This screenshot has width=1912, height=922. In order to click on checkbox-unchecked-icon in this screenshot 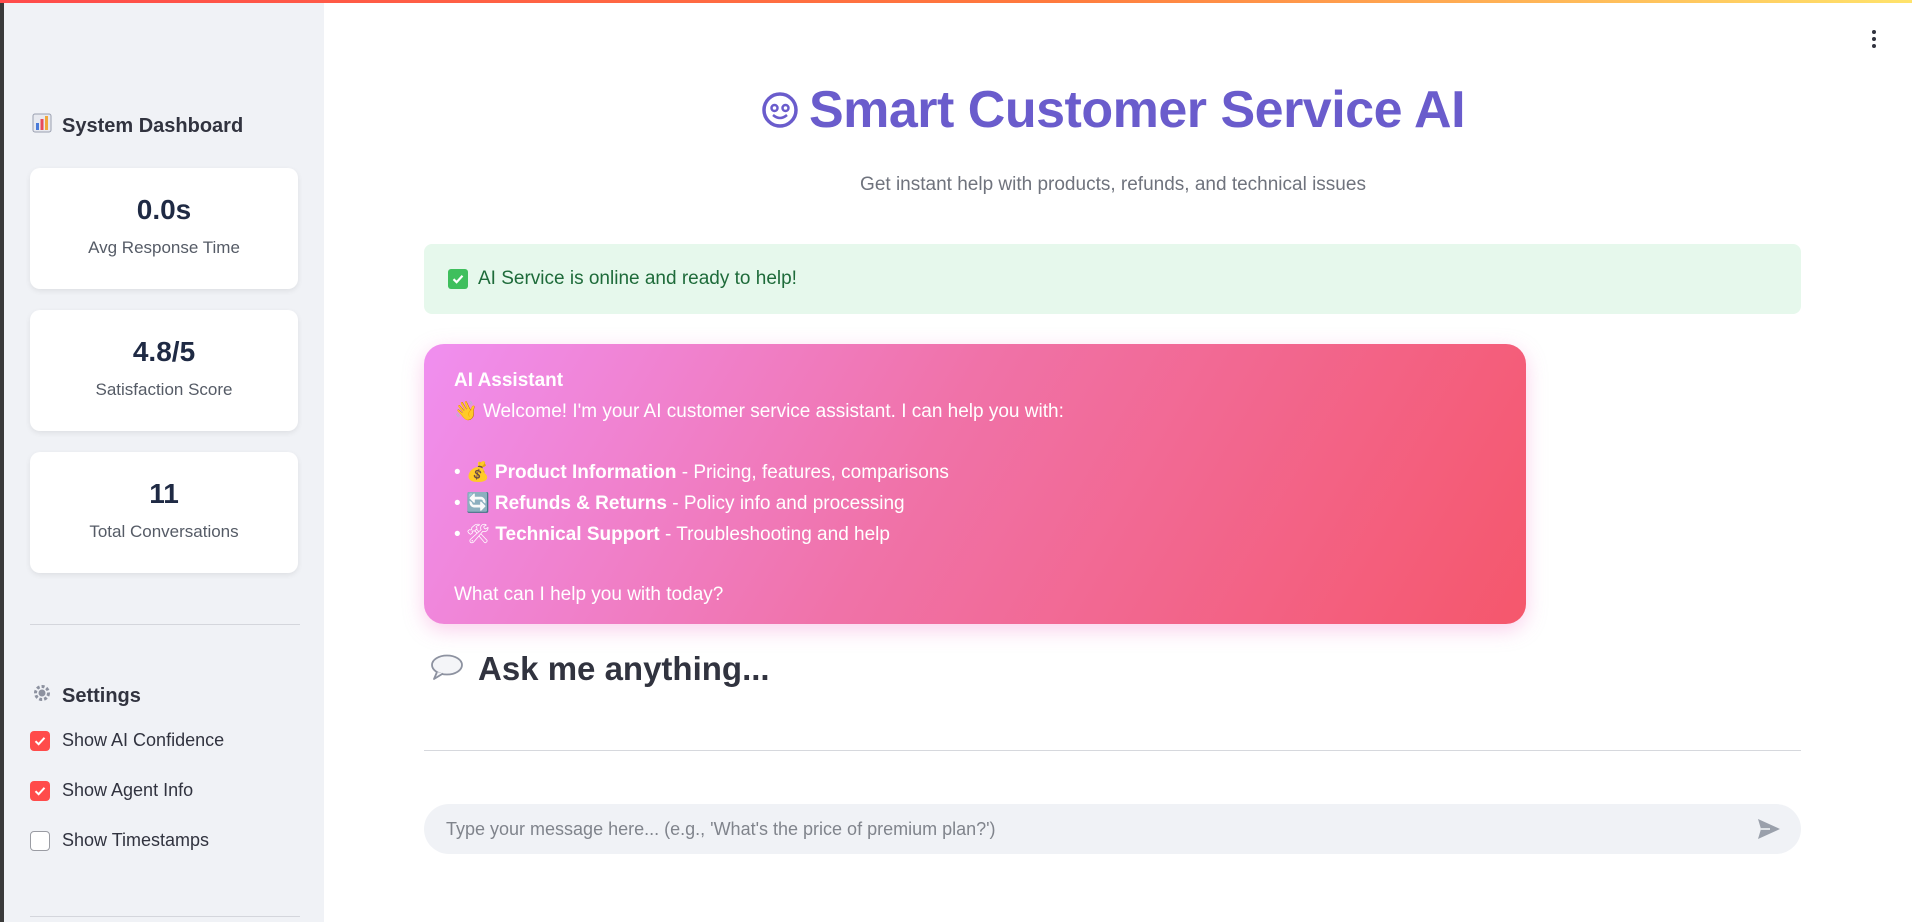, I will do `click(40, 840)`.